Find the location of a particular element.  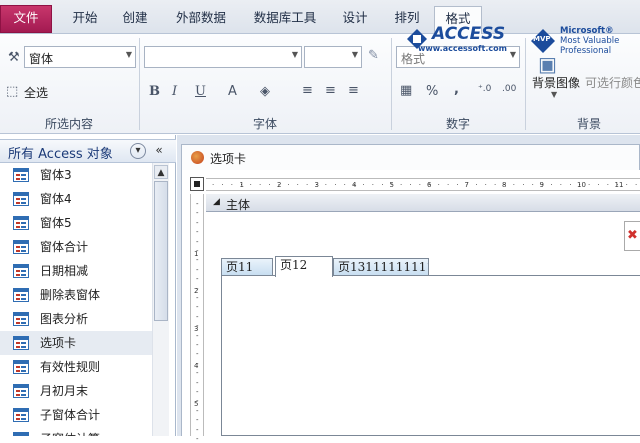

font-color-button: A is located at coordinates (232, 91).